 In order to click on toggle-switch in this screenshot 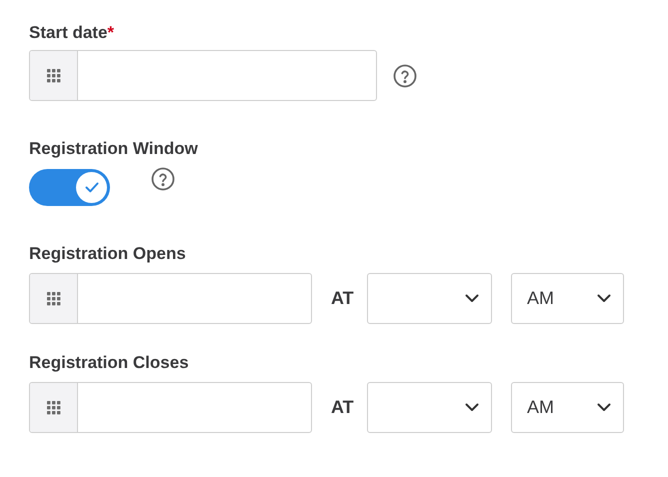, I will do `click(69, 187)`.